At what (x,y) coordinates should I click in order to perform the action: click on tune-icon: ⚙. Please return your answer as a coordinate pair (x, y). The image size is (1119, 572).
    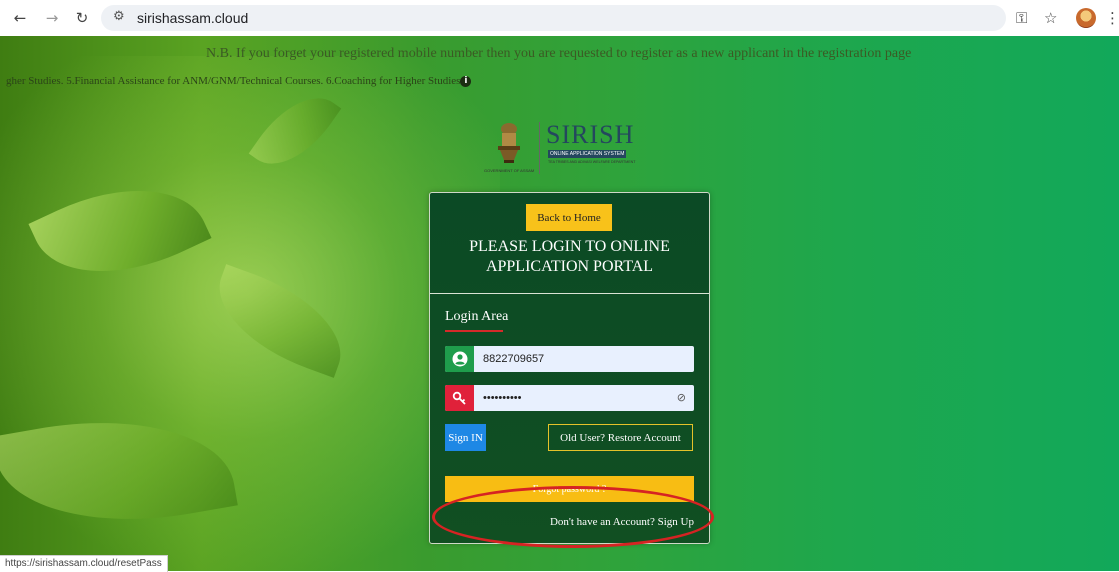
    Looking at the image, I should click on (119, 16).